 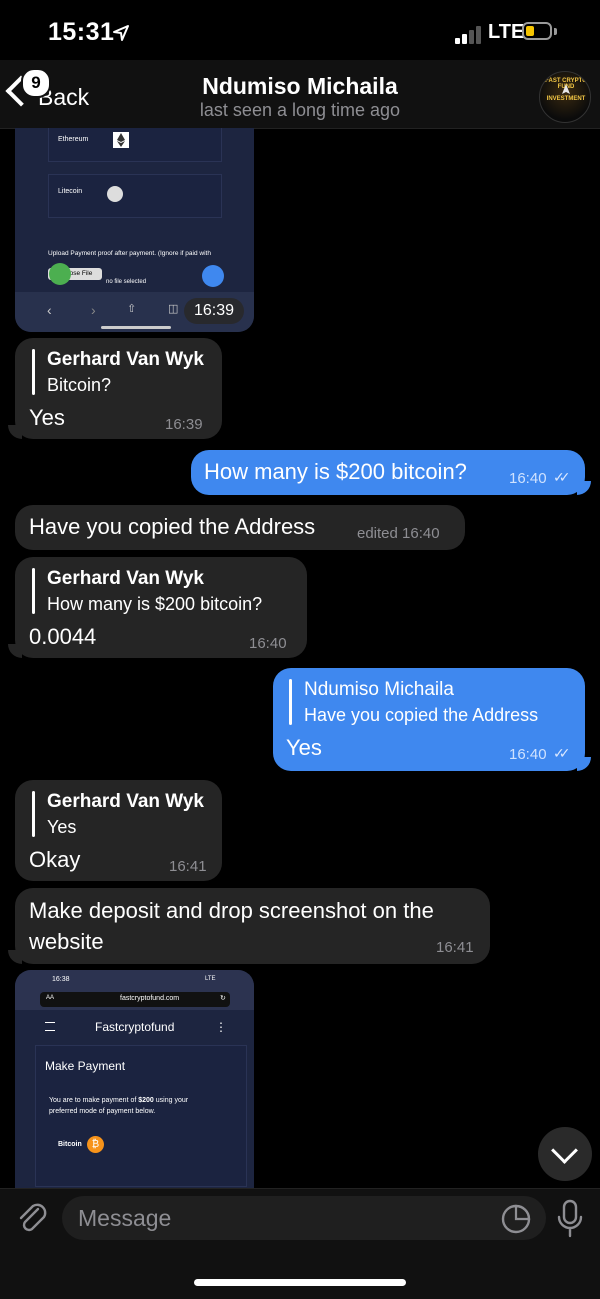 What do you see at coordinates (155, 604) in the screenshot?
I see `reply-text: How many is $200 bitcoin?` at bounding box center [155, 604].